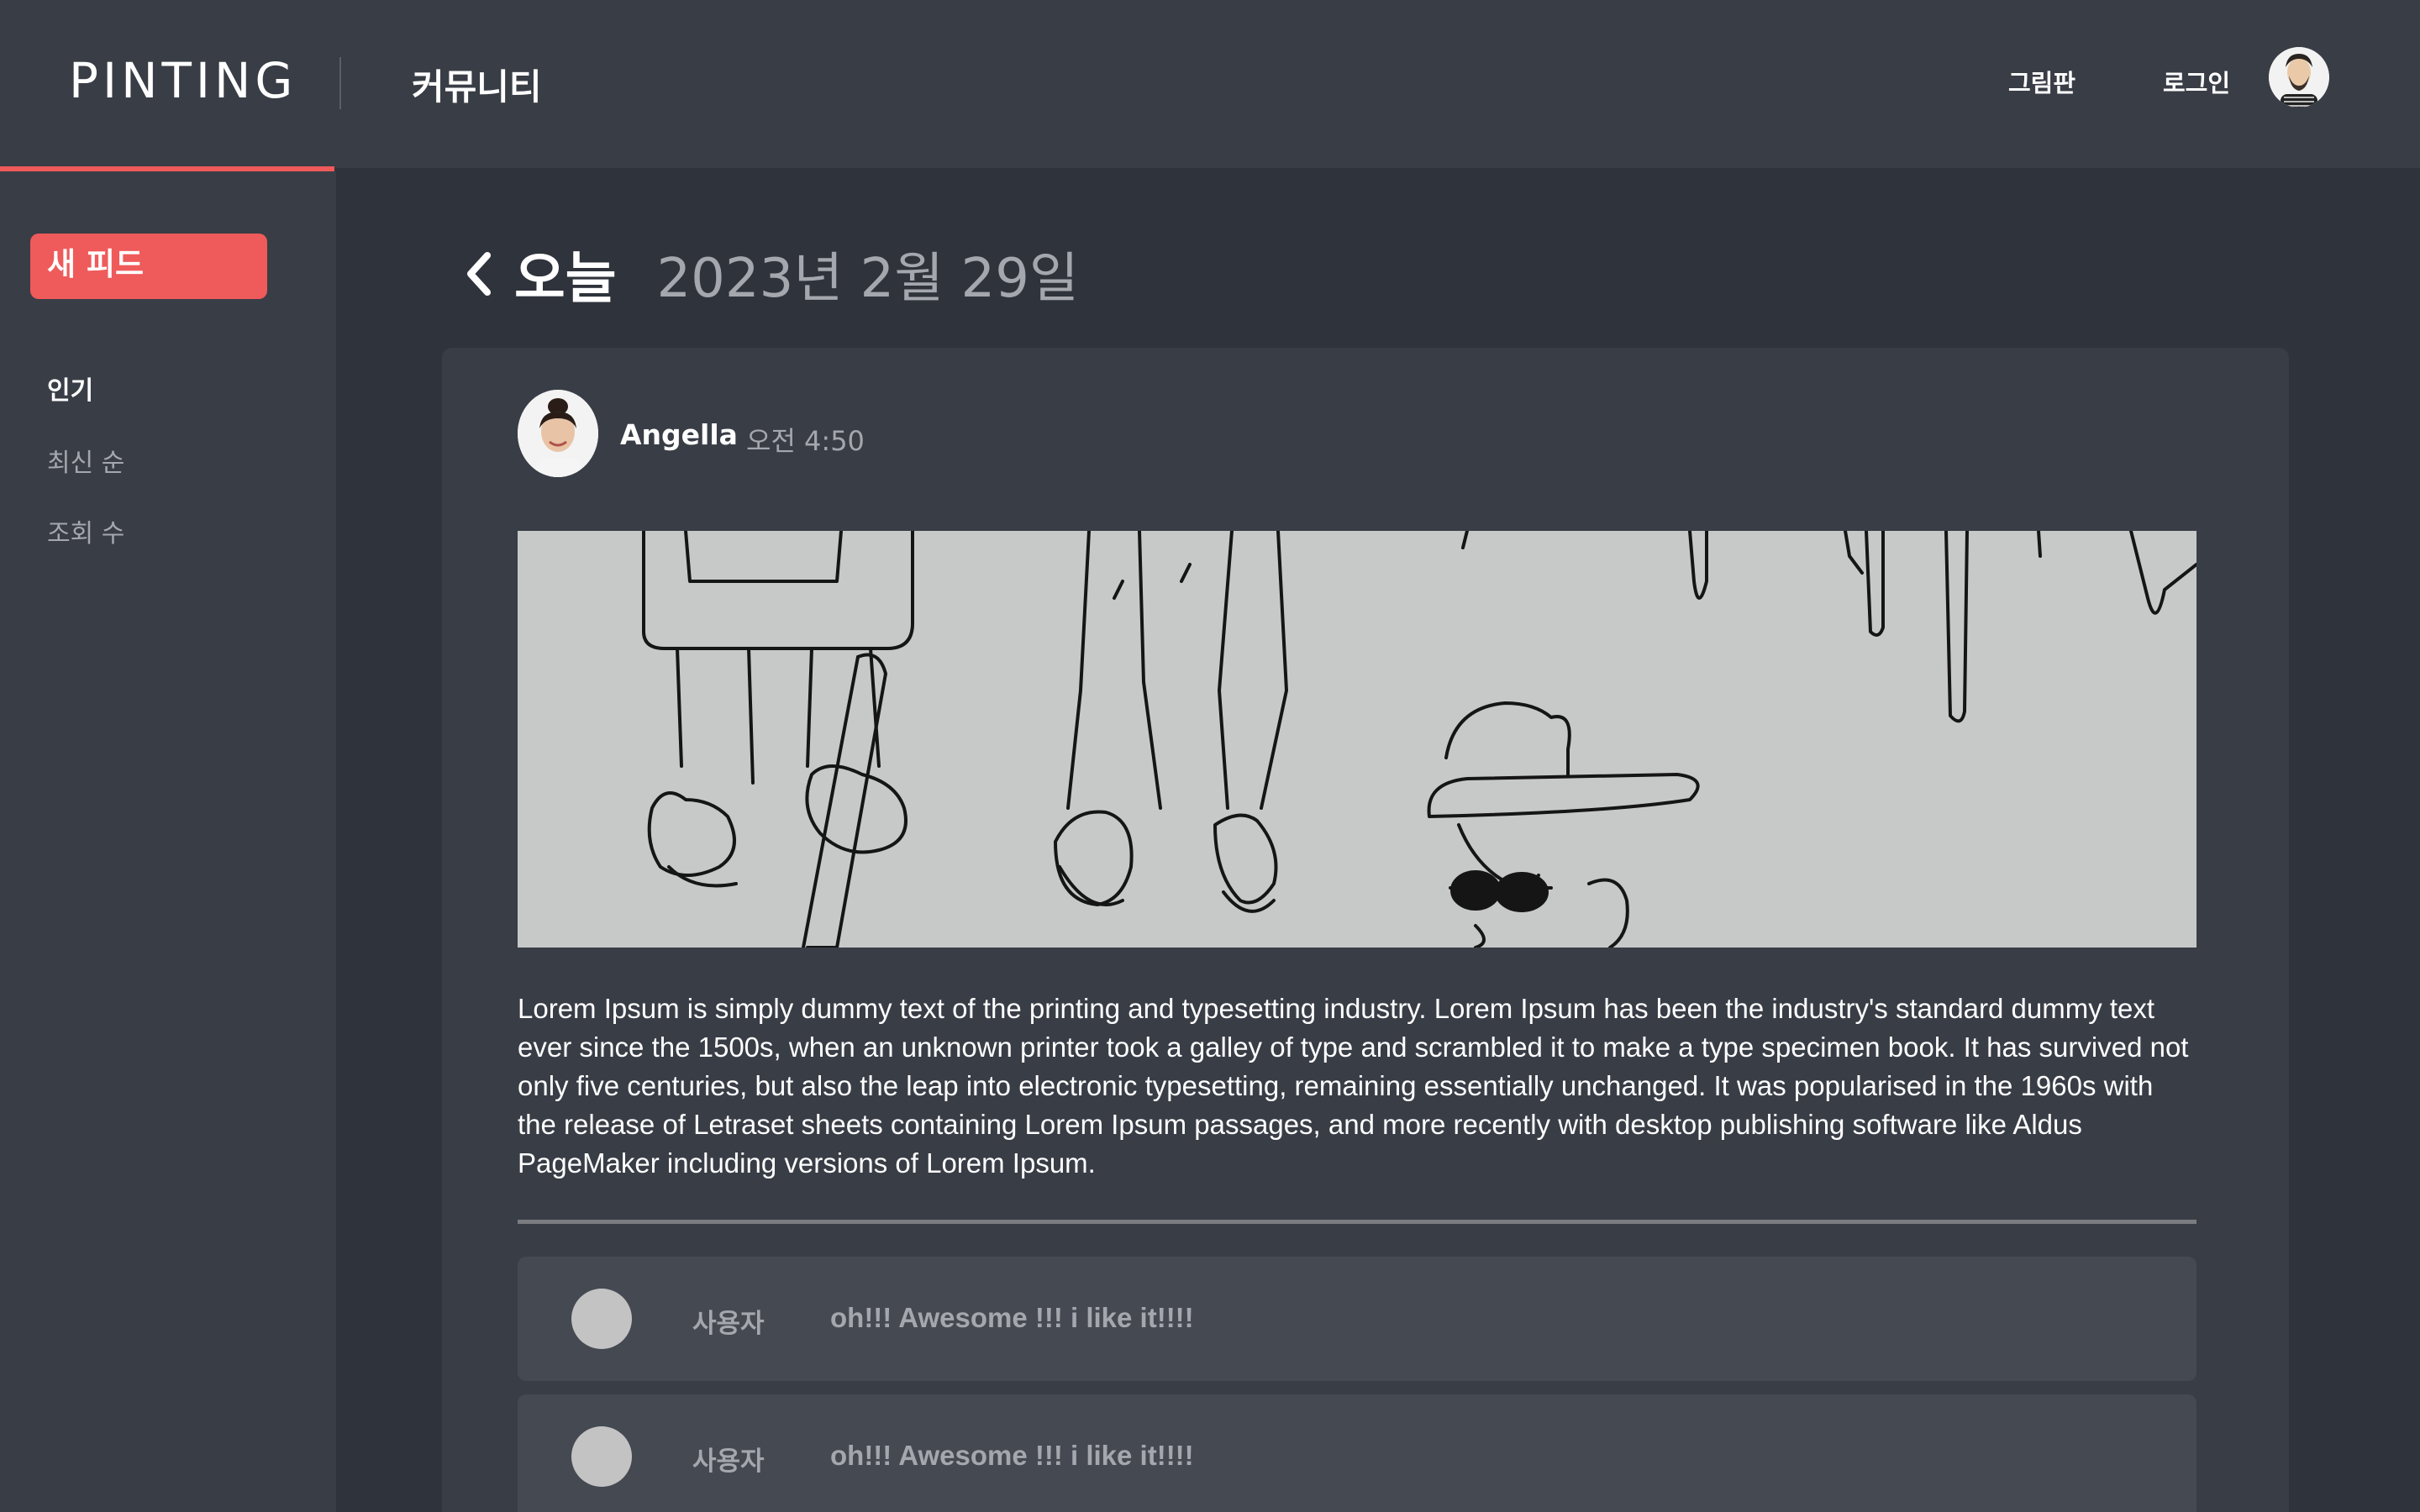 Image resolution: width=2420 pixels, height=1512 pixels. I want to click on author-avatar, so click(558, 433).